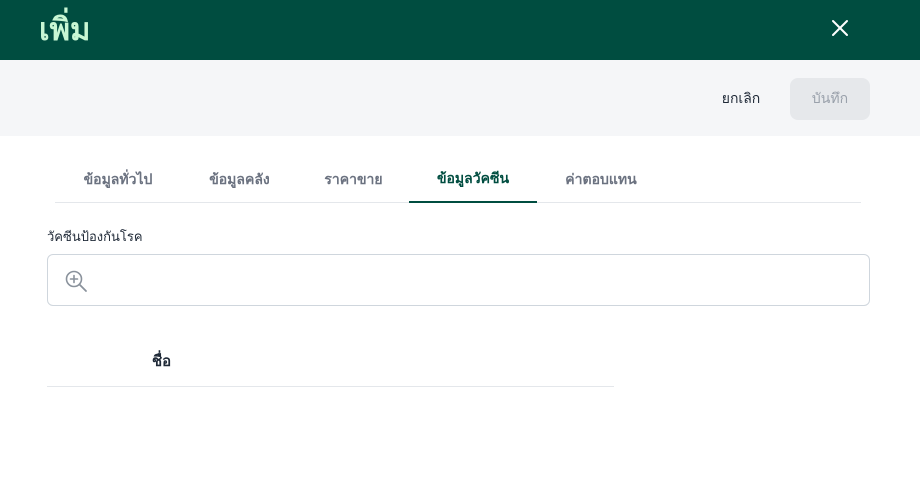  Describe the element at coordinates (76, 281) in the screenshot. I see `zoom-in-icon` at that location.